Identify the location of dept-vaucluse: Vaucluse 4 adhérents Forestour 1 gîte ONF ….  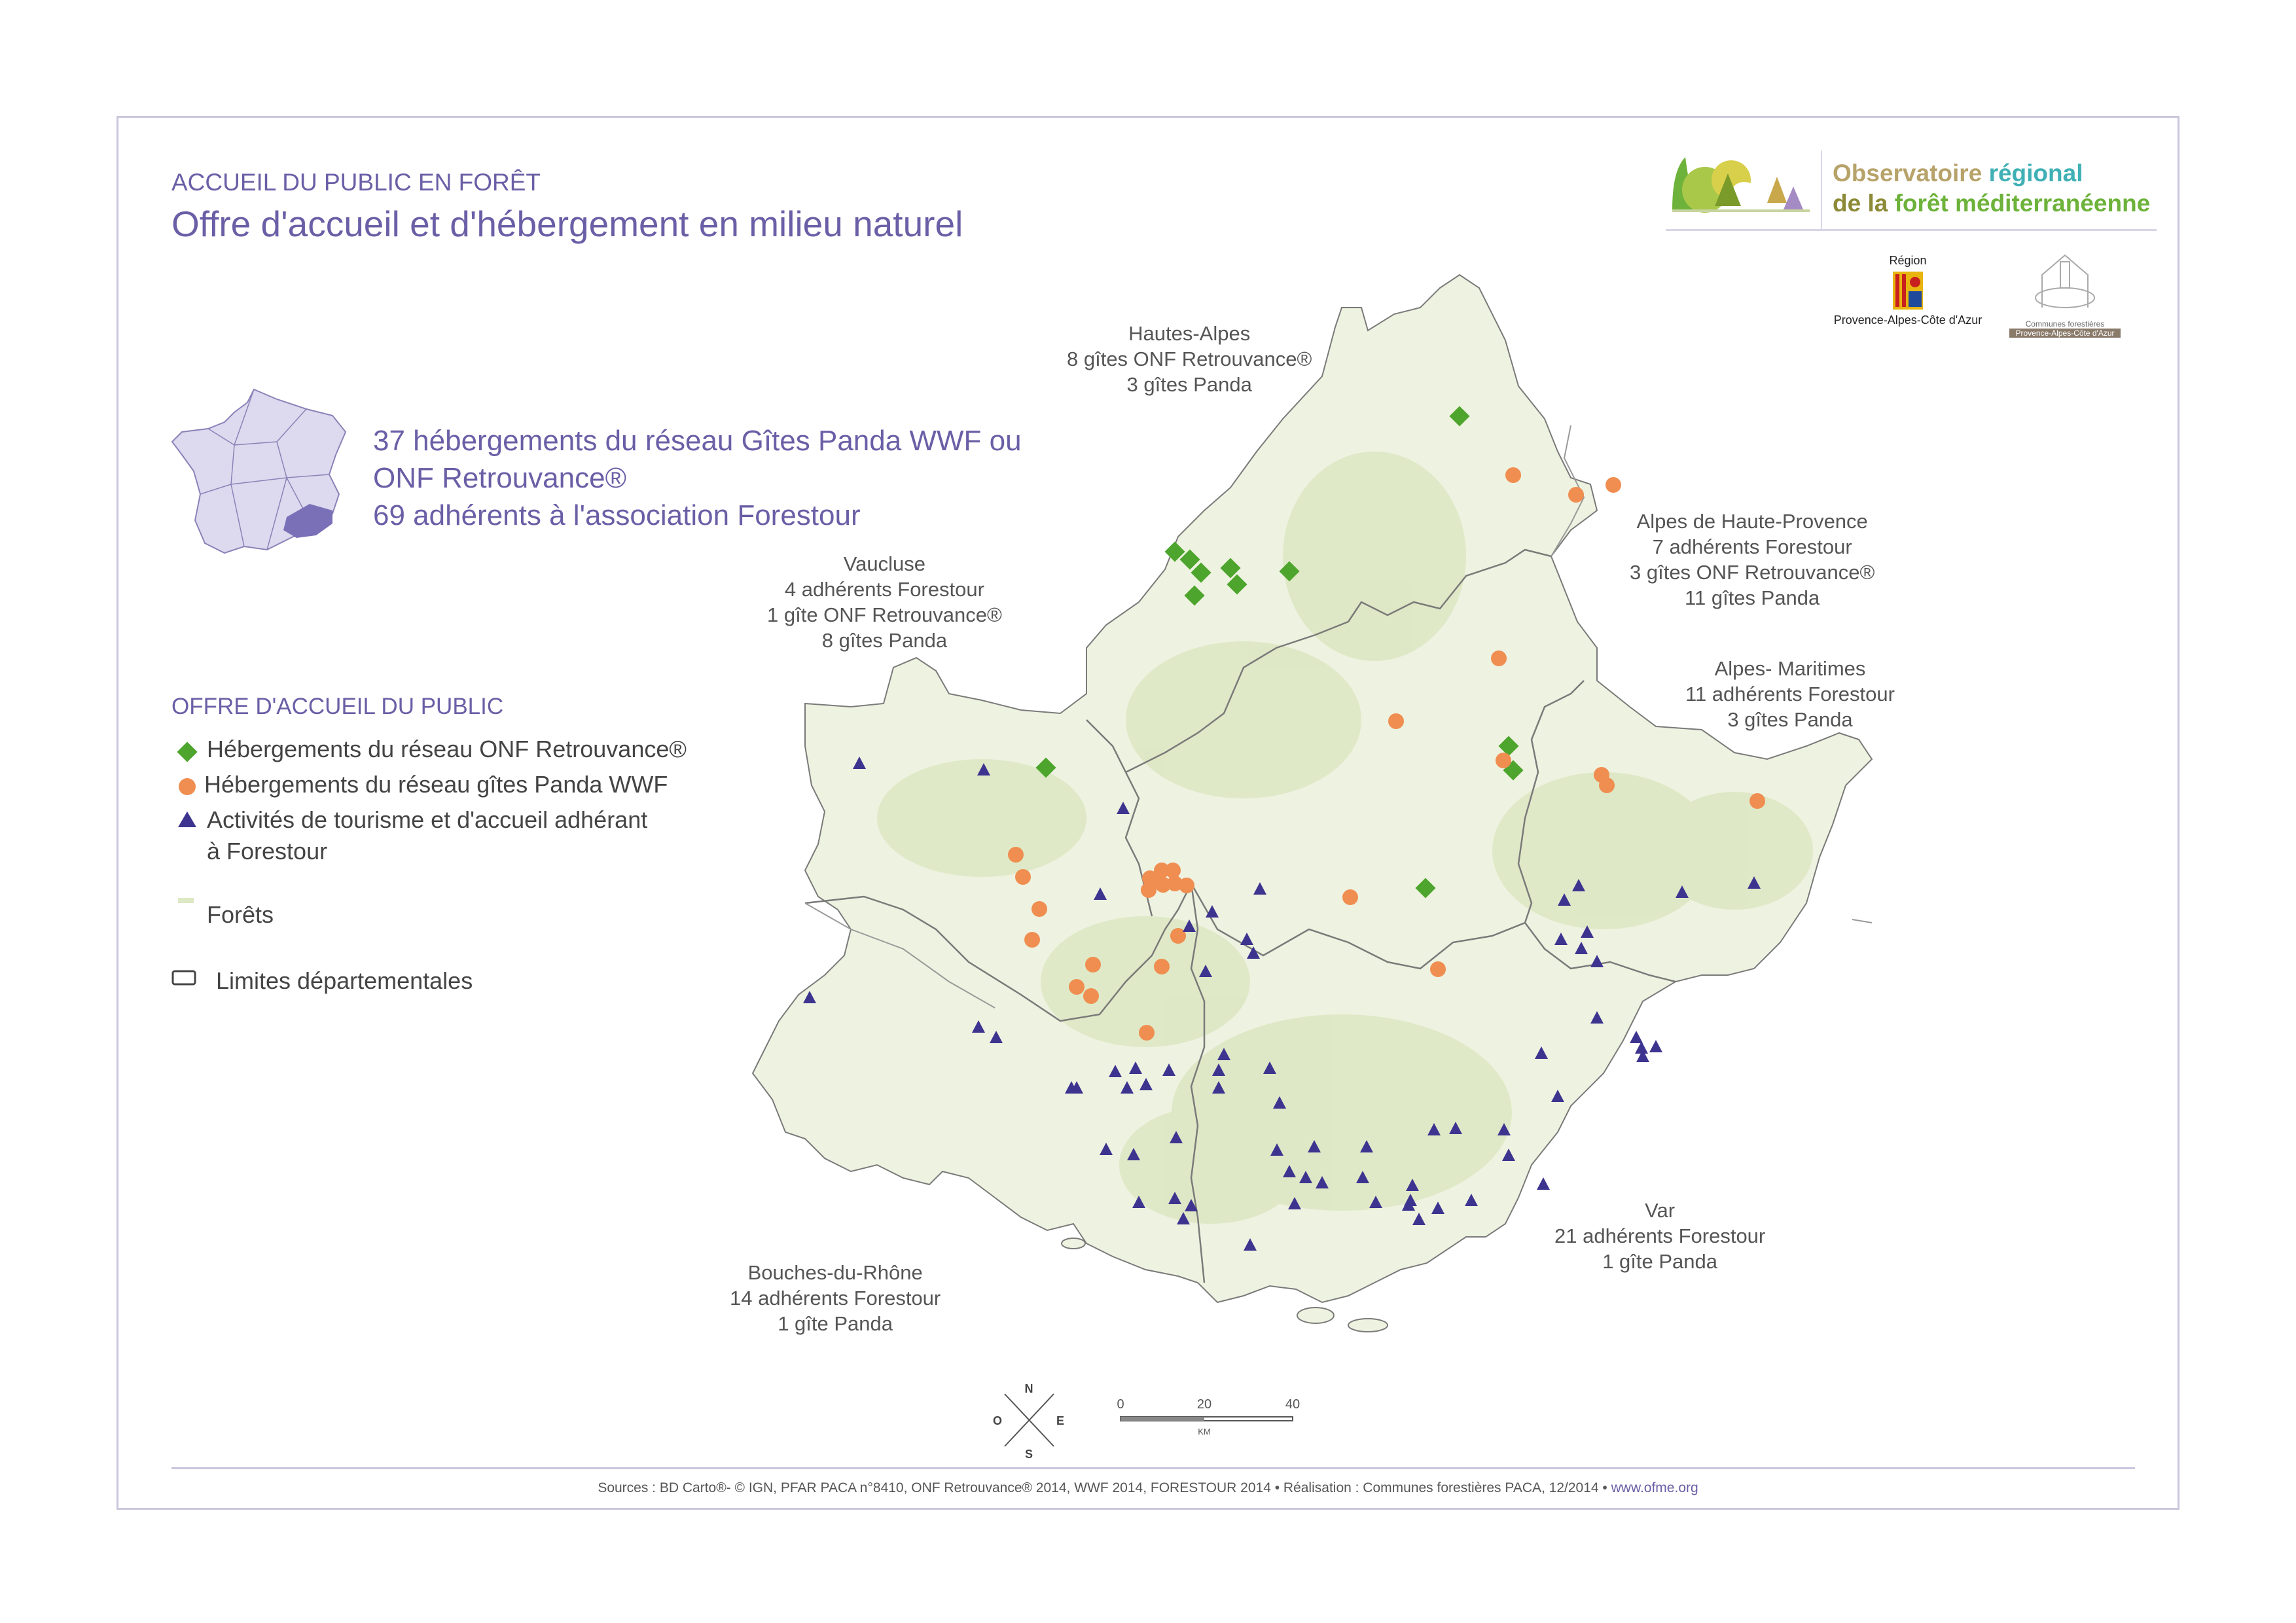
(884, 602).